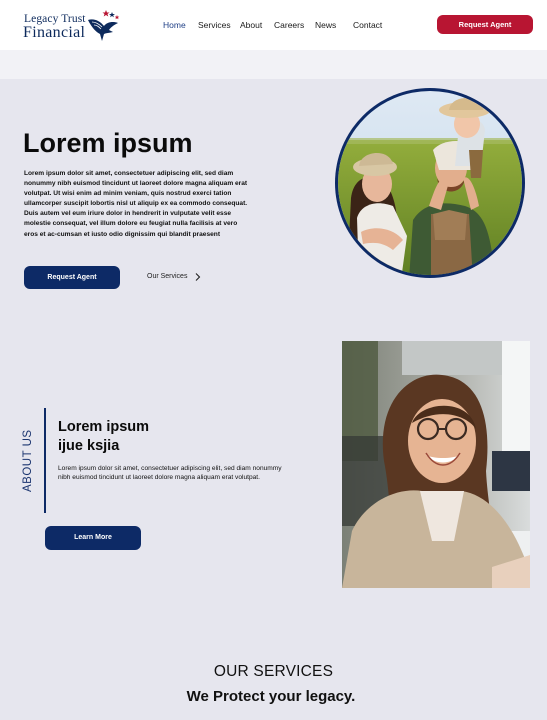 The image size is (547, 720). I want to click on services-tagline: We Protect your legacy., so click(271, 696).